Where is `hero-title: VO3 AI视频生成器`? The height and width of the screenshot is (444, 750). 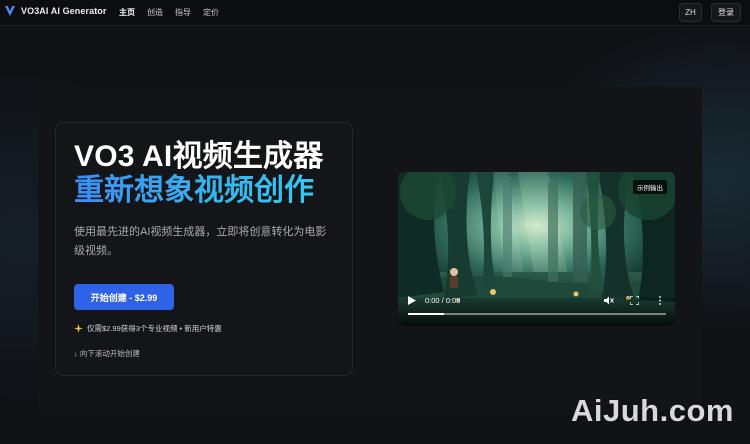 hero-title: VO3 AI视频生成器 is located at coordinates (199, 156).